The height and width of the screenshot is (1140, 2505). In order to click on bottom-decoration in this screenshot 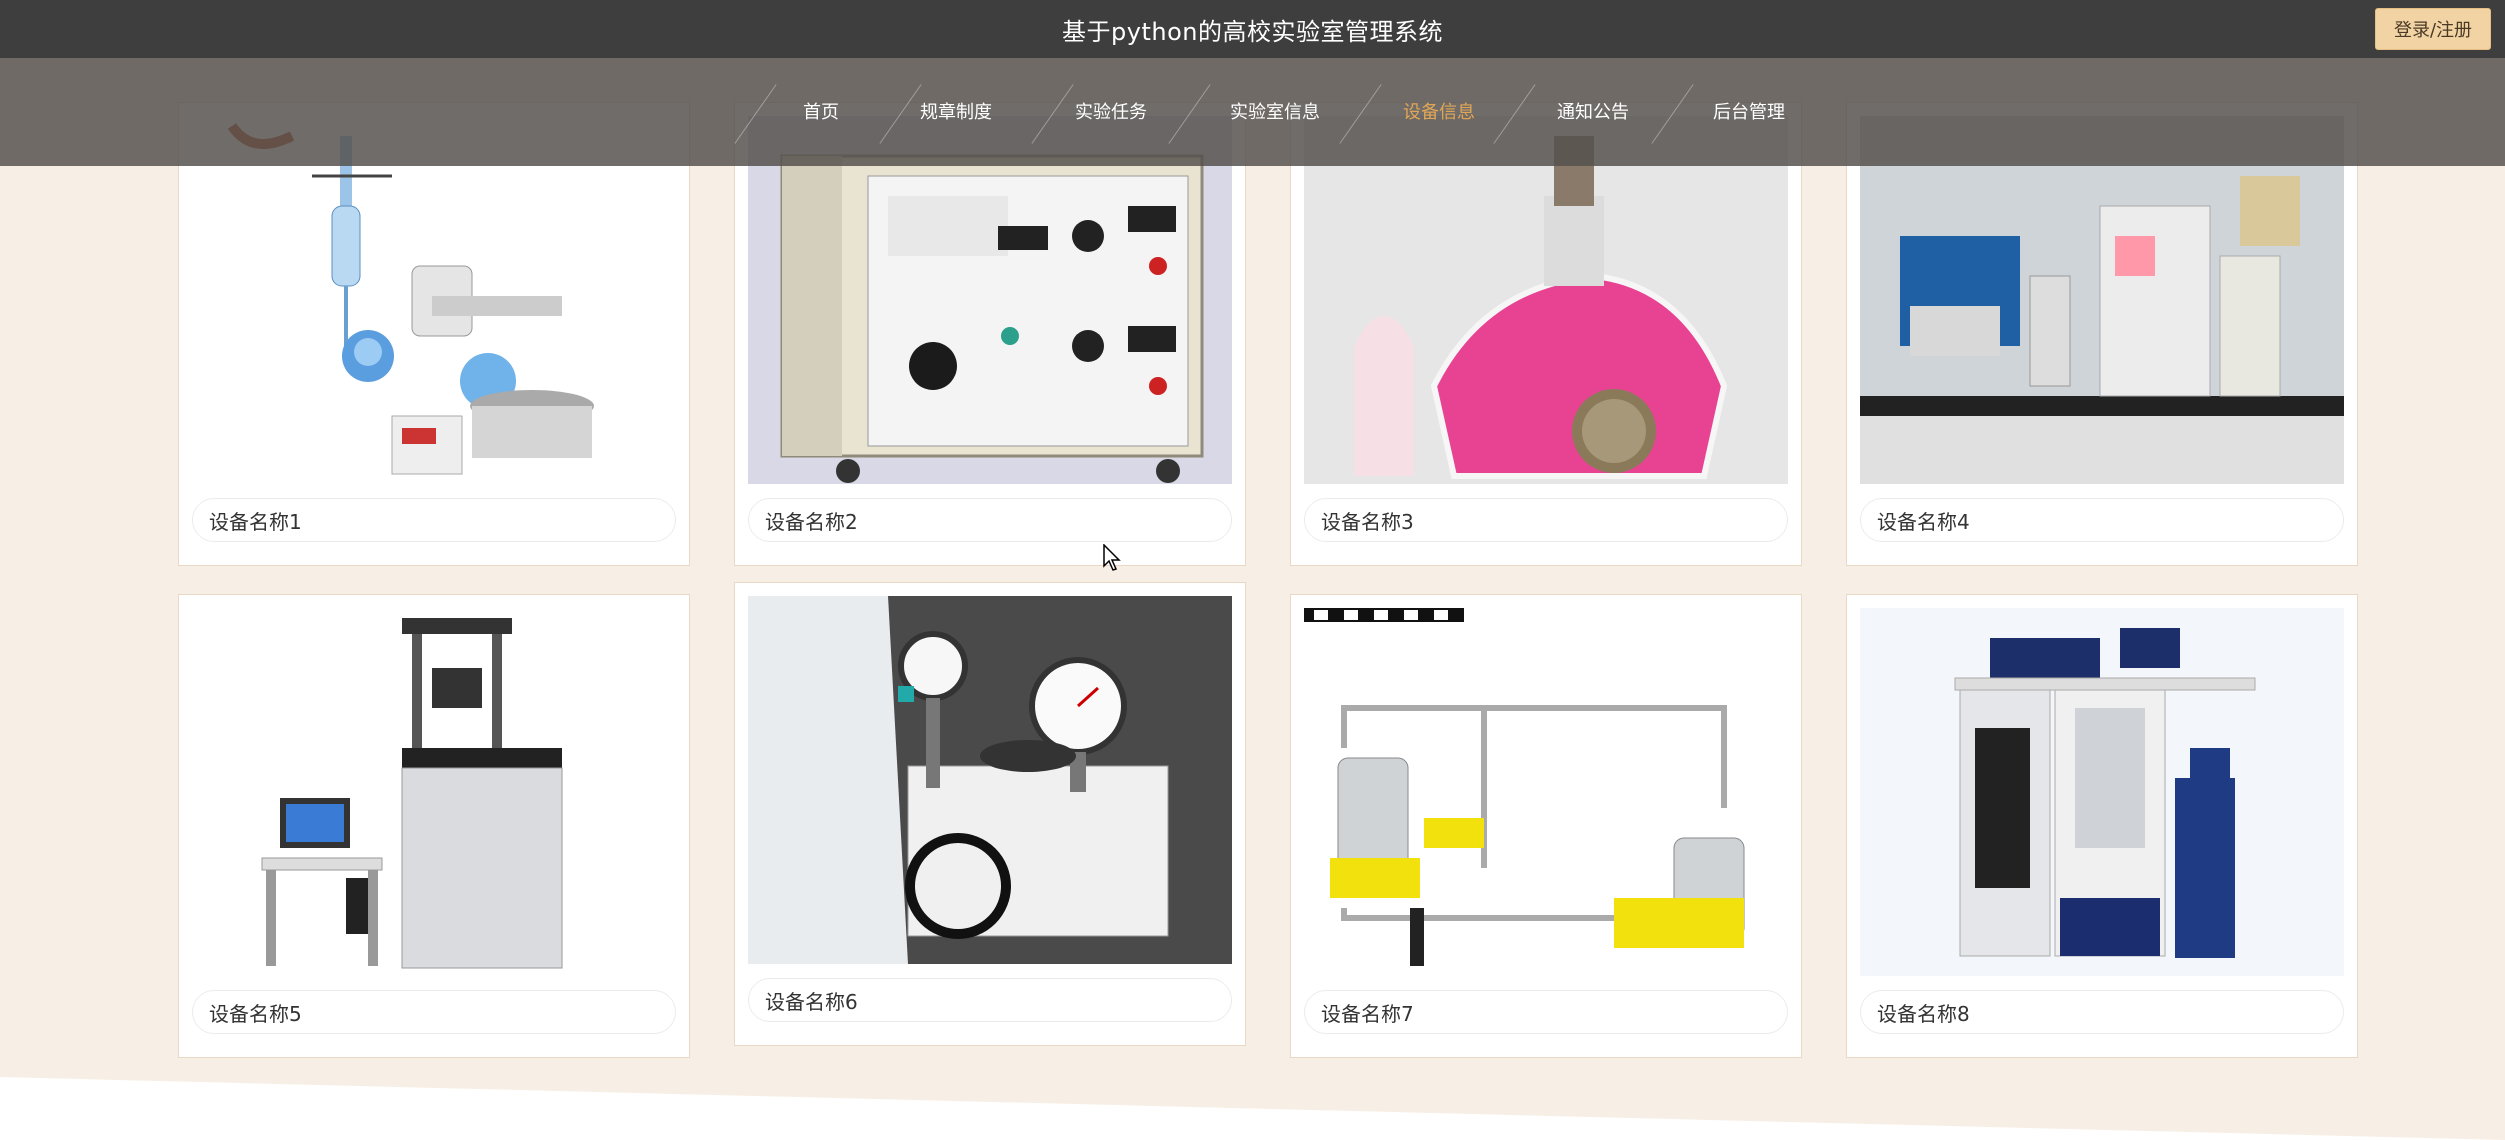, I will do `click(1252, 1108)`.